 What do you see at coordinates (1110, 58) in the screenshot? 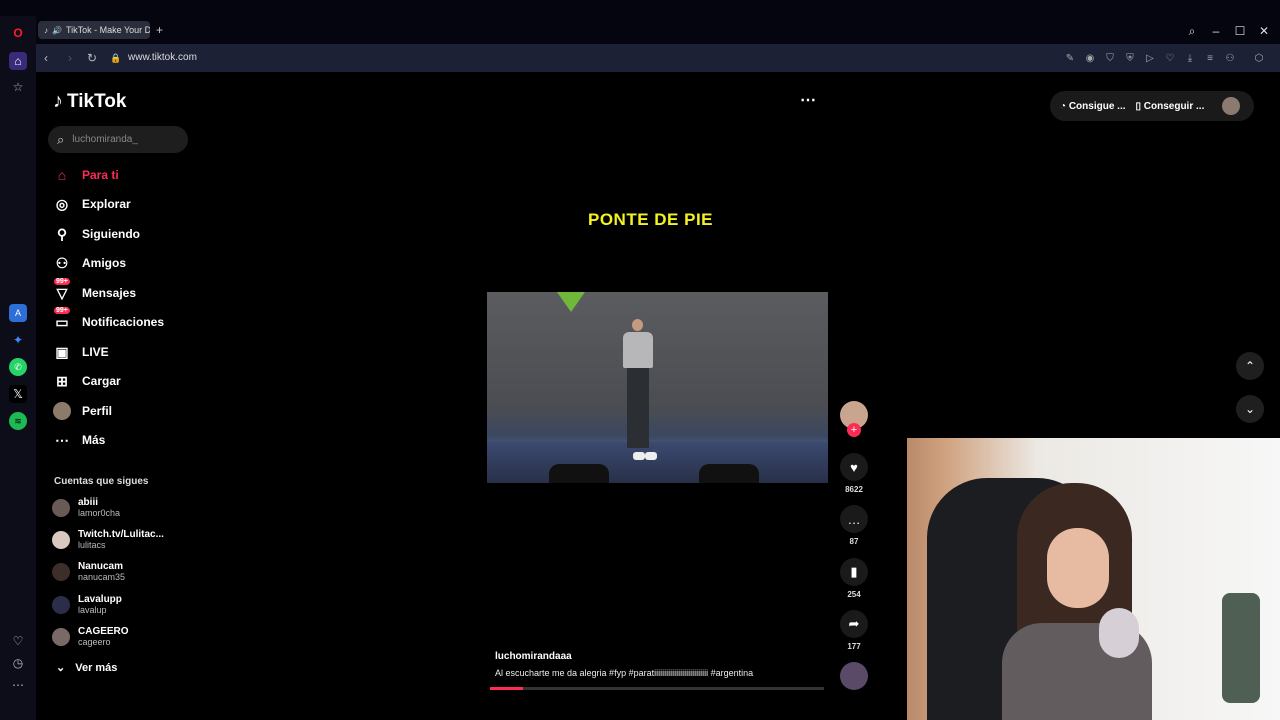
I see `shield-icon: ⛉` at bounding box center [1110, 58].